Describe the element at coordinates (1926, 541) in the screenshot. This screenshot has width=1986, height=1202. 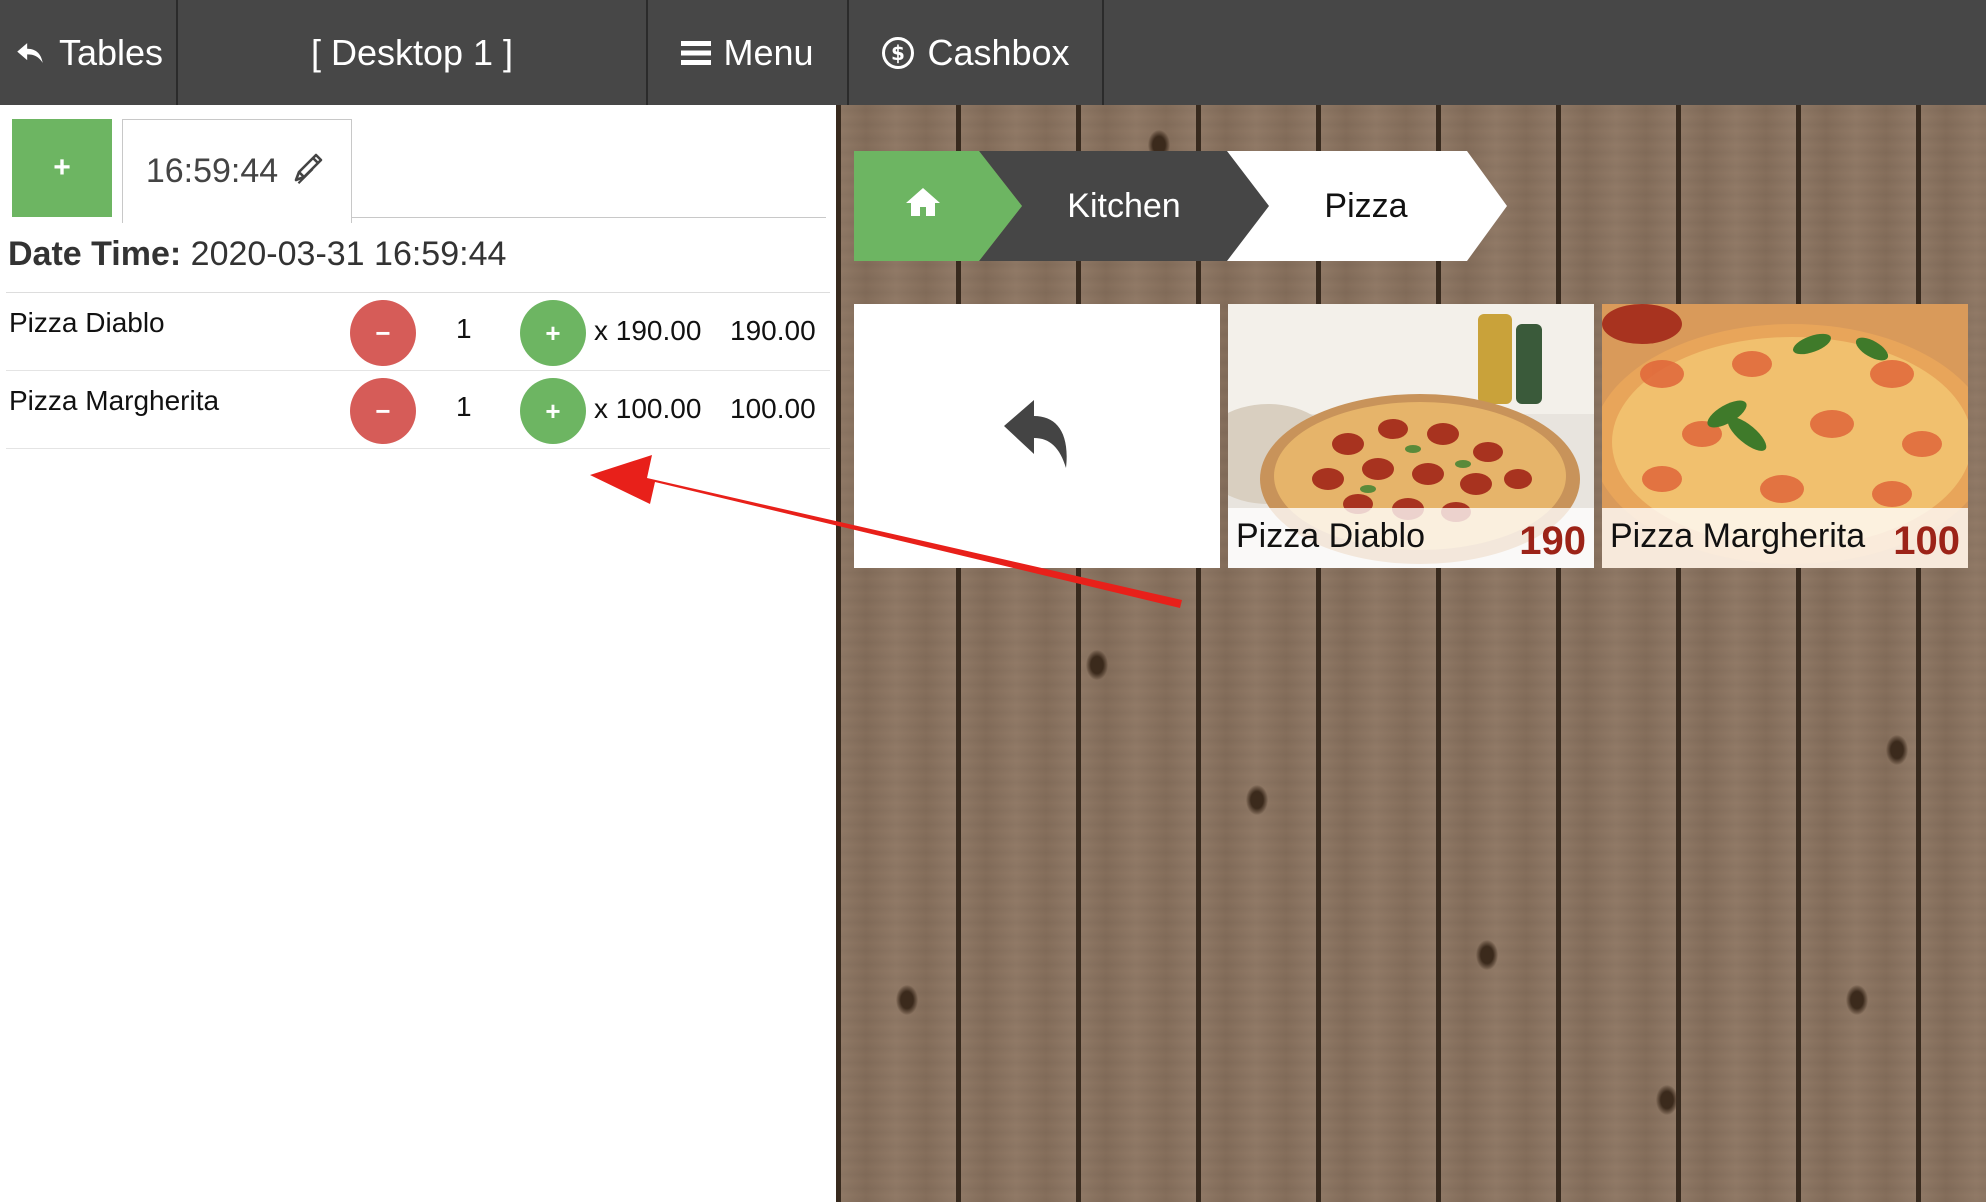
I see `product-price: 100` at that location.